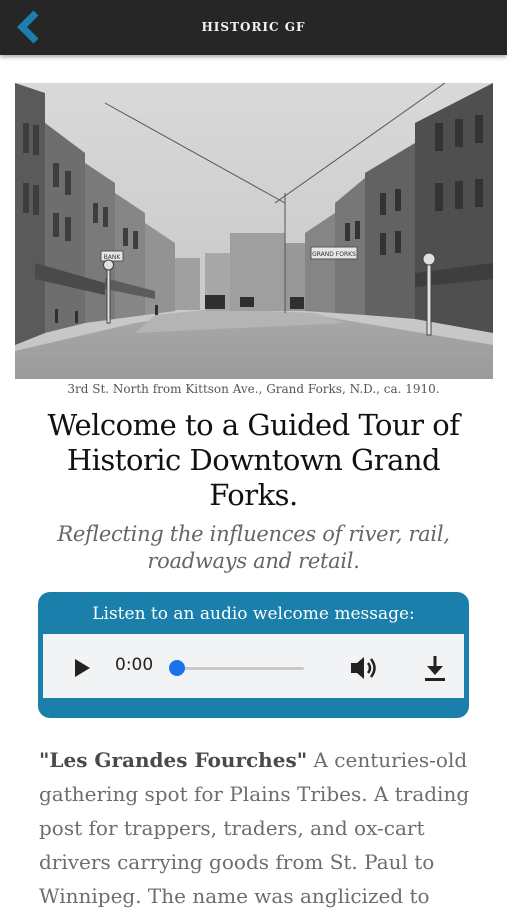  I want to click on download-button, so click(435, 670).